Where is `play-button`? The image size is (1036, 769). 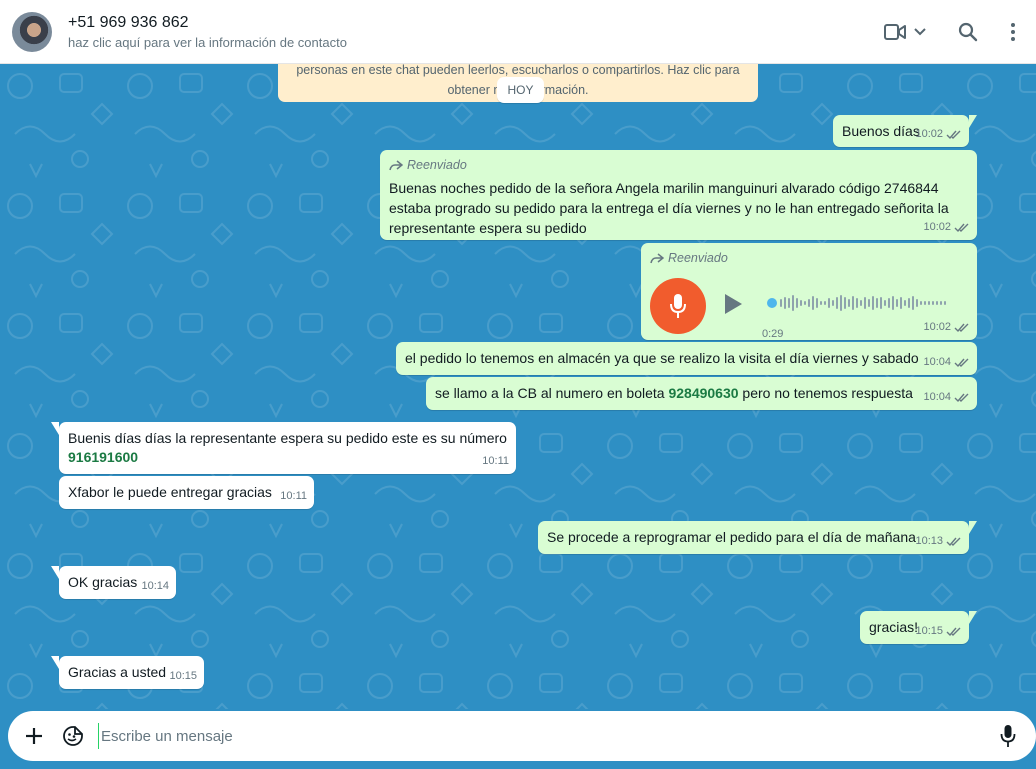 play-button is located at coordinates (733, 306).